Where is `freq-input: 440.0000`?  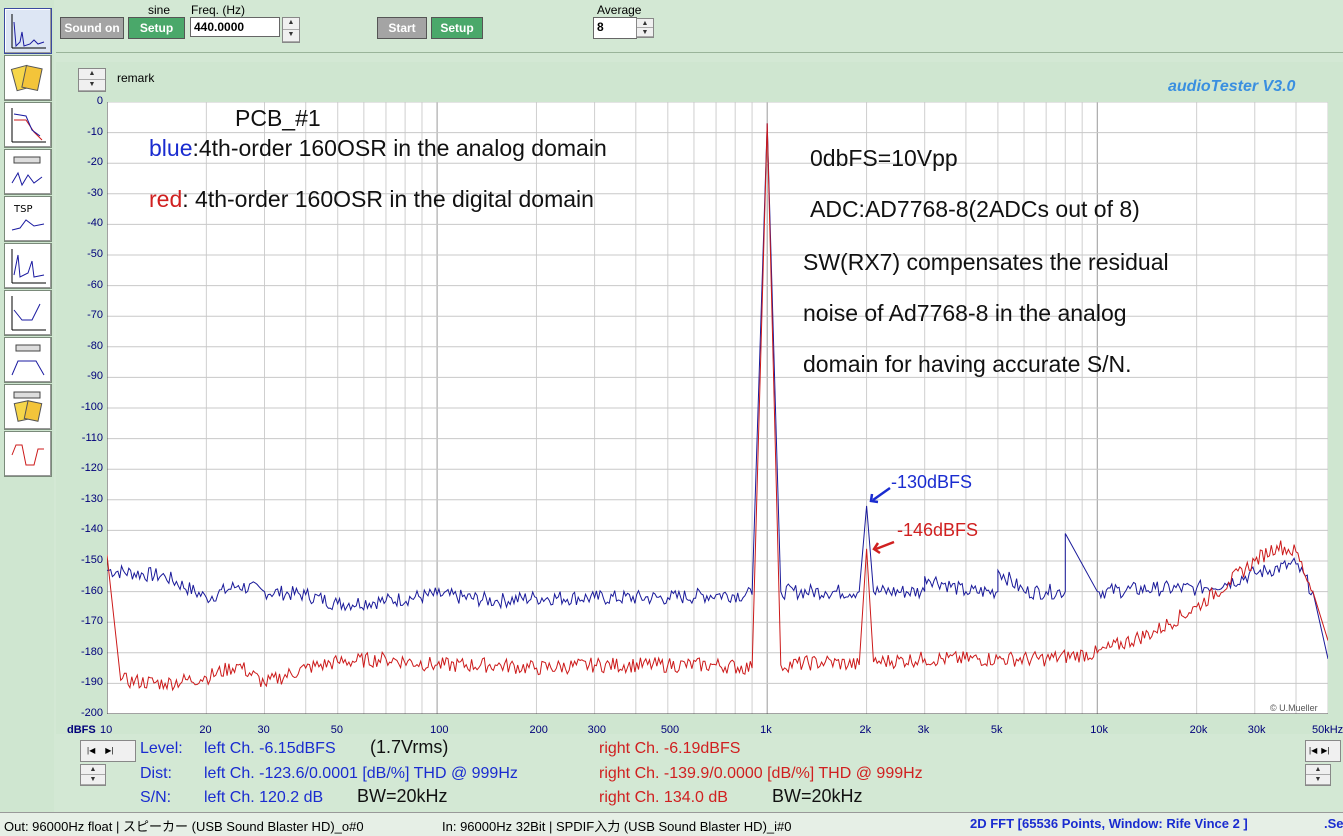
freq-input: 440.0000 is located at coordinates (235, 27).